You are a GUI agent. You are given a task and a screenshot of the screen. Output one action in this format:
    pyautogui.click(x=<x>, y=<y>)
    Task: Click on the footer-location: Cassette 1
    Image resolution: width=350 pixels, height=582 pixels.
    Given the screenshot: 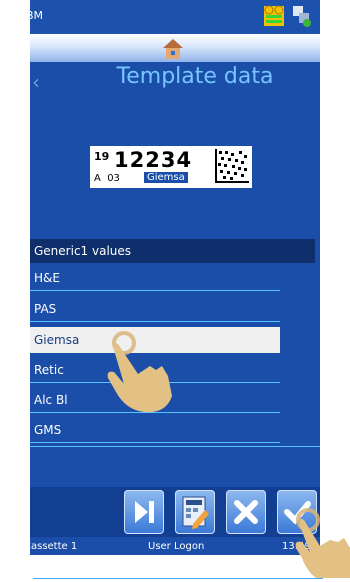 What is the action you would take?
    pyautogui.click(x=54, y=546)
    